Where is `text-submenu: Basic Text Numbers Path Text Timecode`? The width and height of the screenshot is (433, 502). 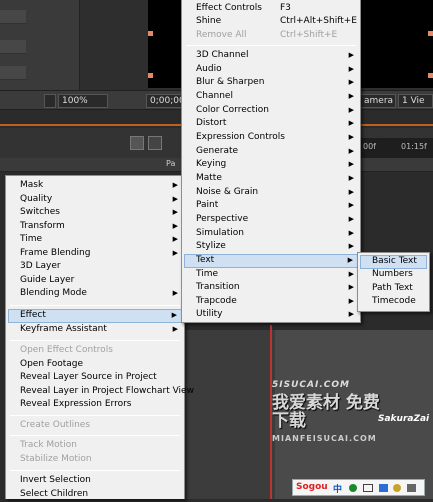 text-submenu: Basic Text Numbers Path Text Timecode is located at coordinates (393, 282).